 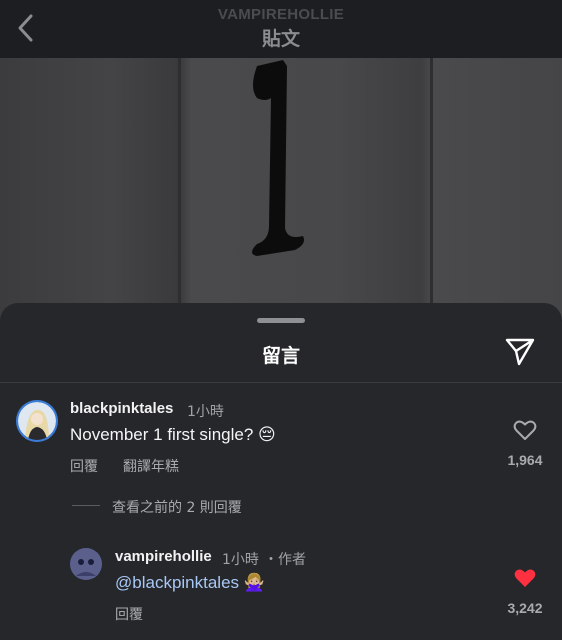 What do you see at coordinates (177, 582) in the screenshot?
I see `mention-link: @blackpinktales` at bounding box center [177, 582].